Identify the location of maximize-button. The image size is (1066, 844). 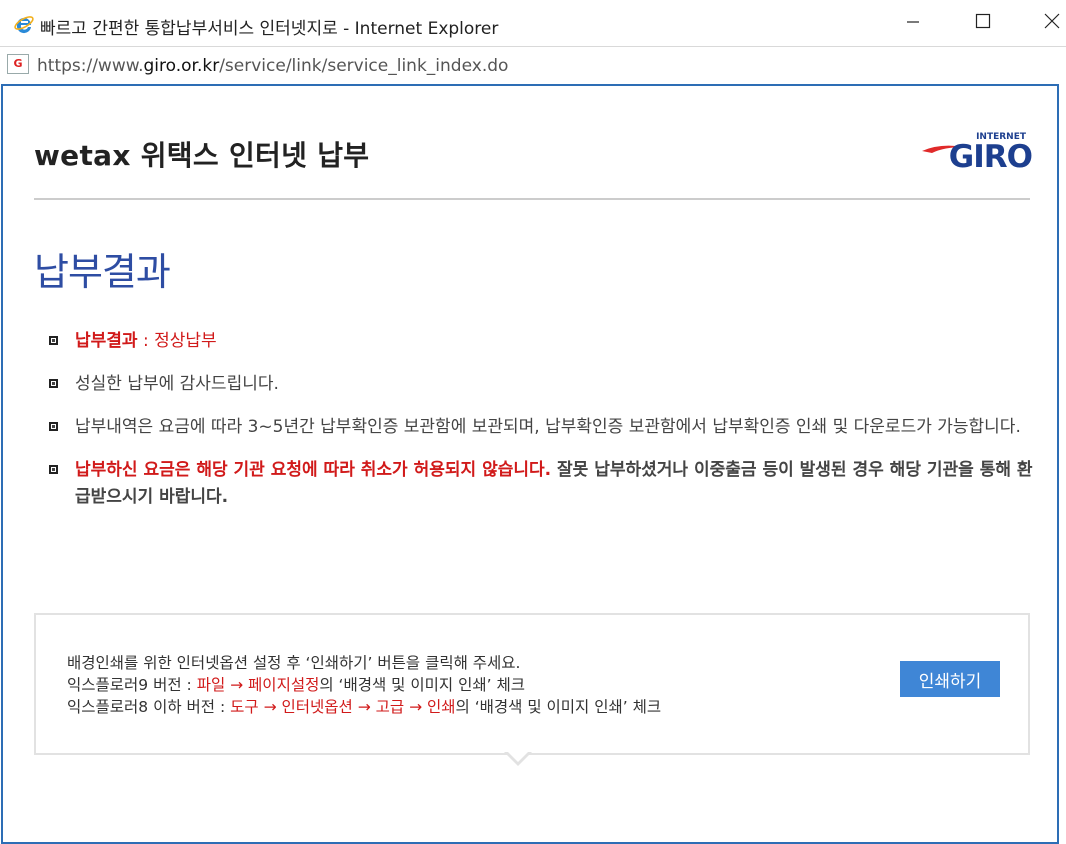
(983, 23).